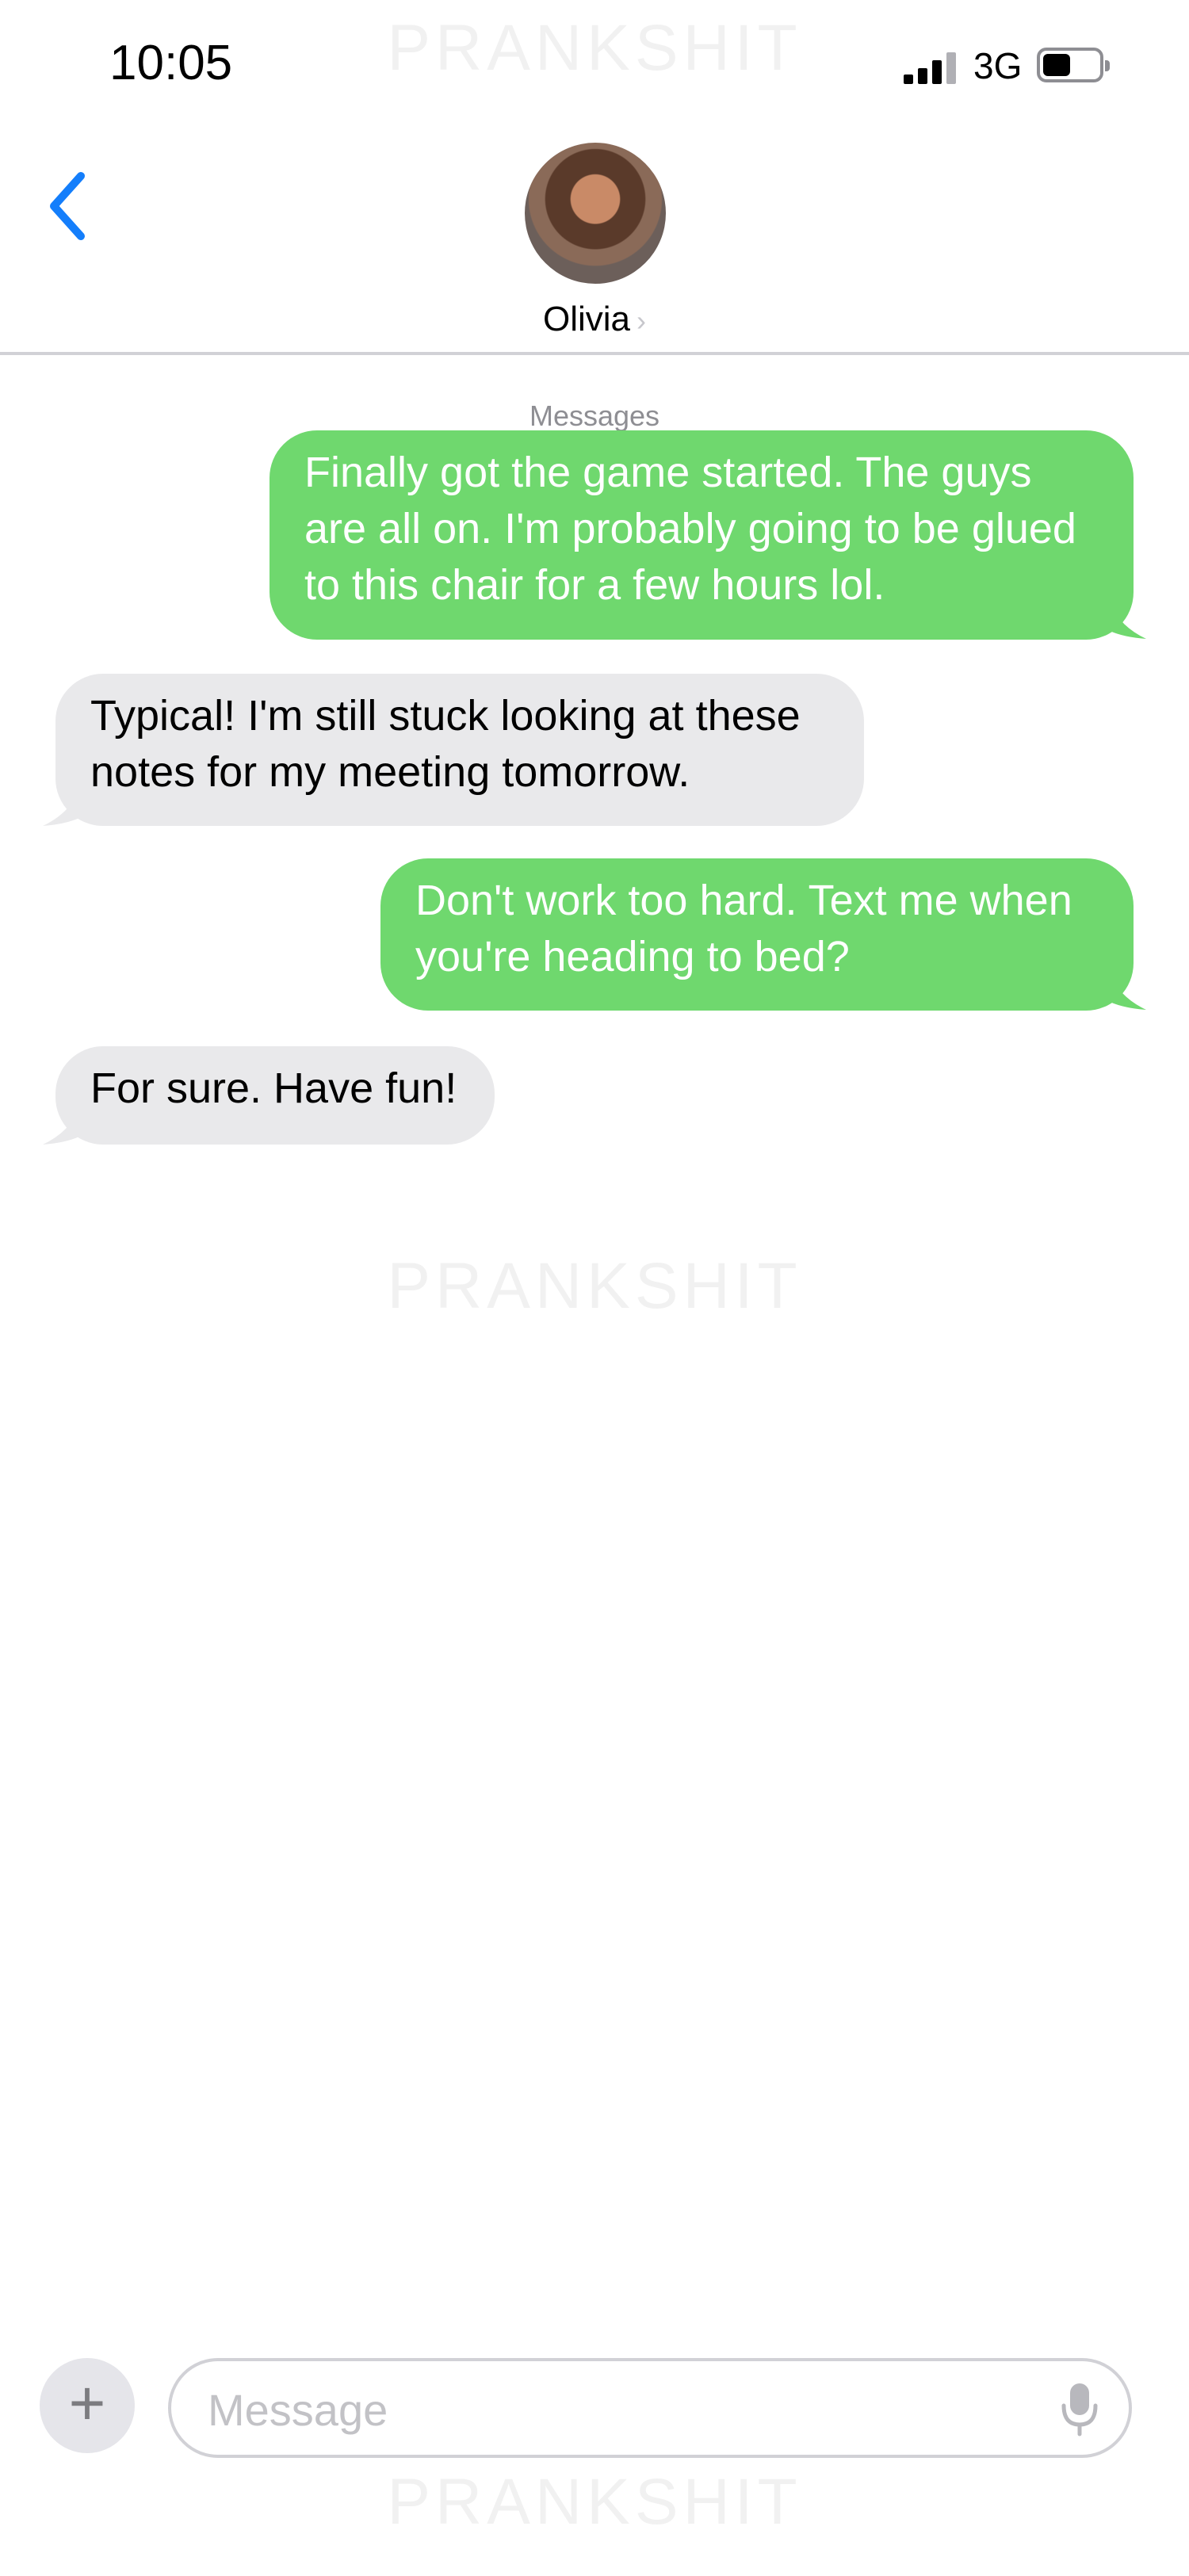  I want to click on received-message-bubble: For sure. Have fun!, so click(275, 1095).